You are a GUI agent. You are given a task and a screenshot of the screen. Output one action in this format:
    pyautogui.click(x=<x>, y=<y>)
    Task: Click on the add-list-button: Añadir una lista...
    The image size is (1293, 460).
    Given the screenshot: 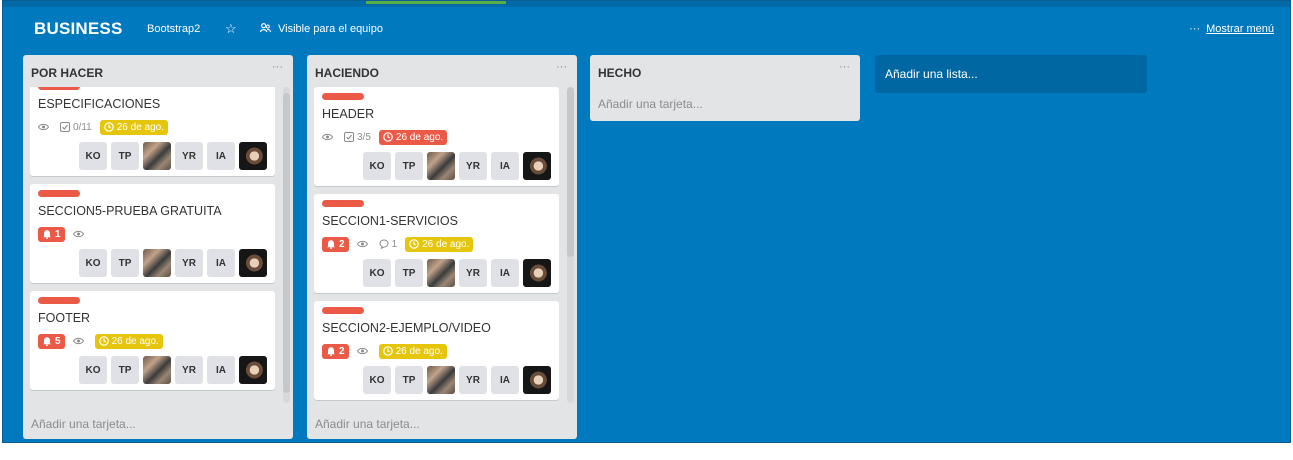 What is the action you would take?
    pyautogui.click(x=1011, y=74)
    